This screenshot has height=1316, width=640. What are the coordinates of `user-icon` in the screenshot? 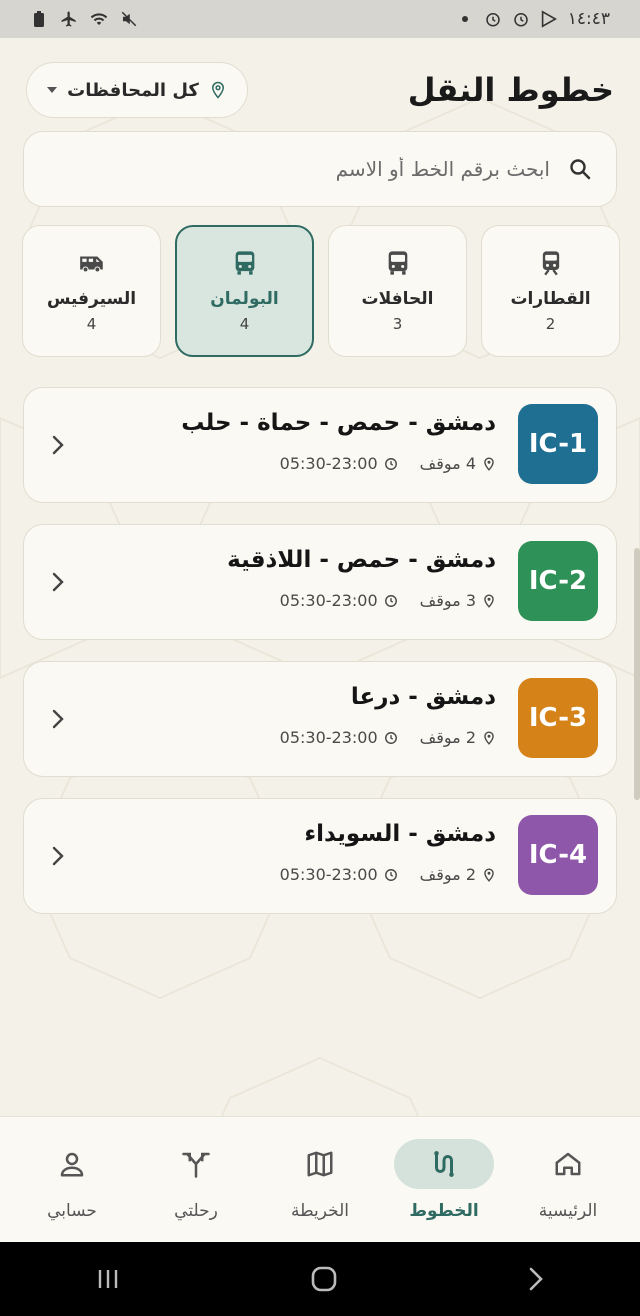 It's located at (72, 1164).